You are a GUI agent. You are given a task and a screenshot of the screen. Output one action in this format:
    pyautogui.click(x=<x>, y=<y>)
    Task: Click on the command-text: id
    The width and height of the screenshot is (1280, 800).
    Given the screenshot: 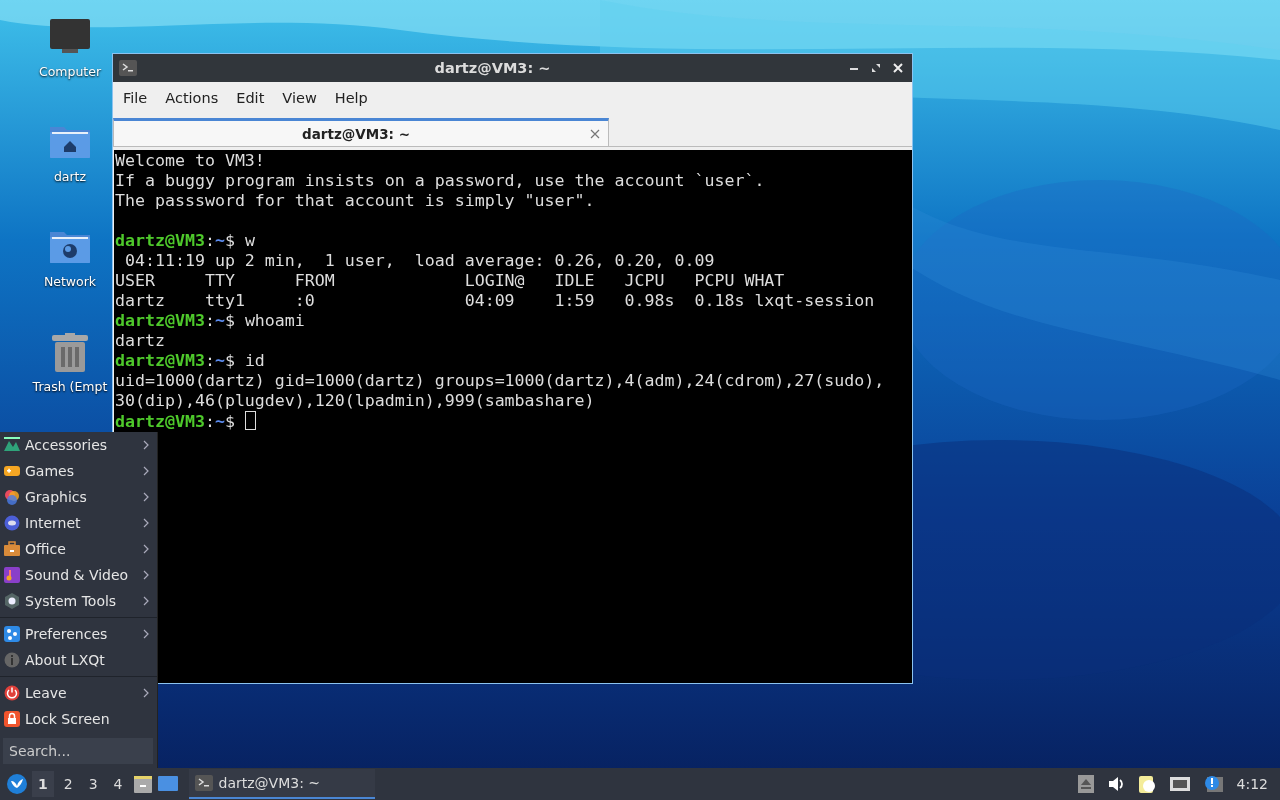 What is the action you would take?
    pyautogui.click(x=254, y=360)
    